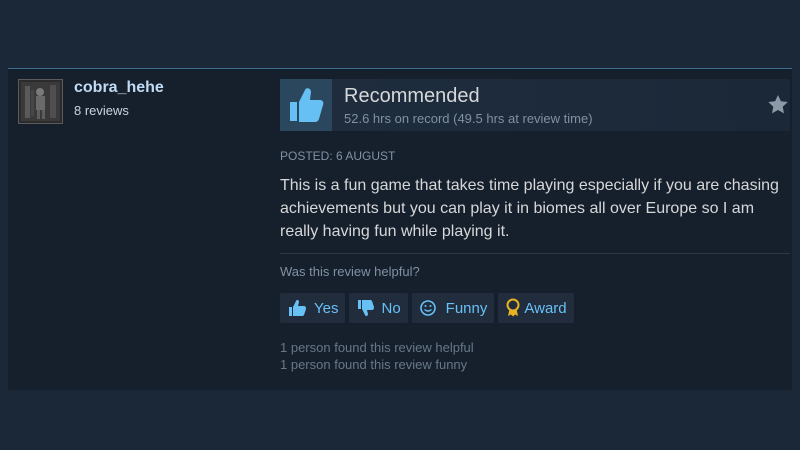 The image size is (800, 450). What do you see at coordinates (350, 271) in the screenshot?
I see `helpful-question: Was this review helpful?` at bounding box center [350, 271].